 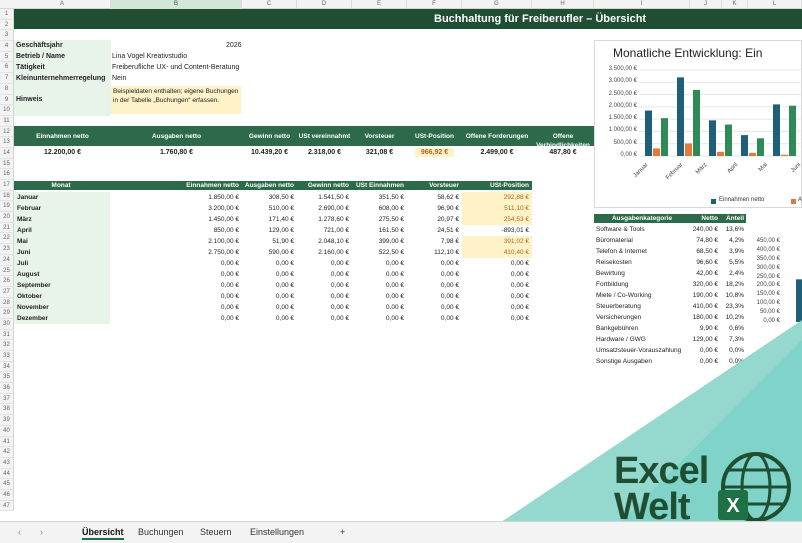 What do you see at coordinates (434, 208) in the screenshot?
I see `monthly-cell: 96,90 €` at bounding box center [434, 208].